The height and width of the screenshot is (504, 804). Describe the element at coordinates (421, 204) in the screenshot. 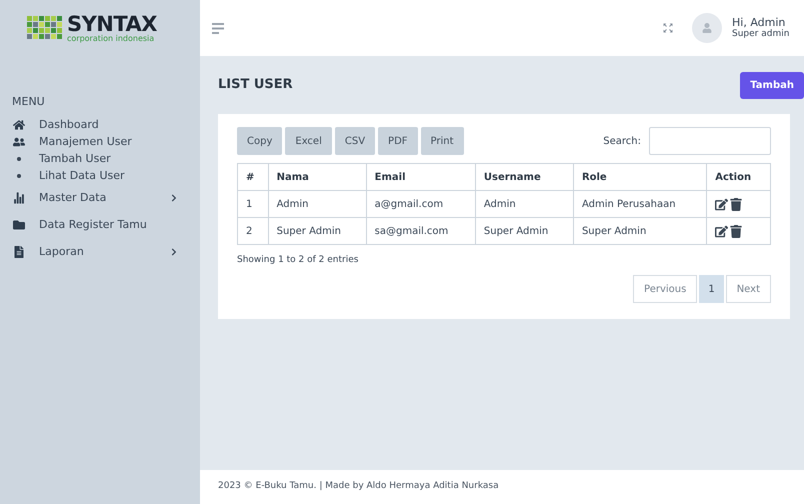

I see `table-cell: a@gmail.com` at that location.